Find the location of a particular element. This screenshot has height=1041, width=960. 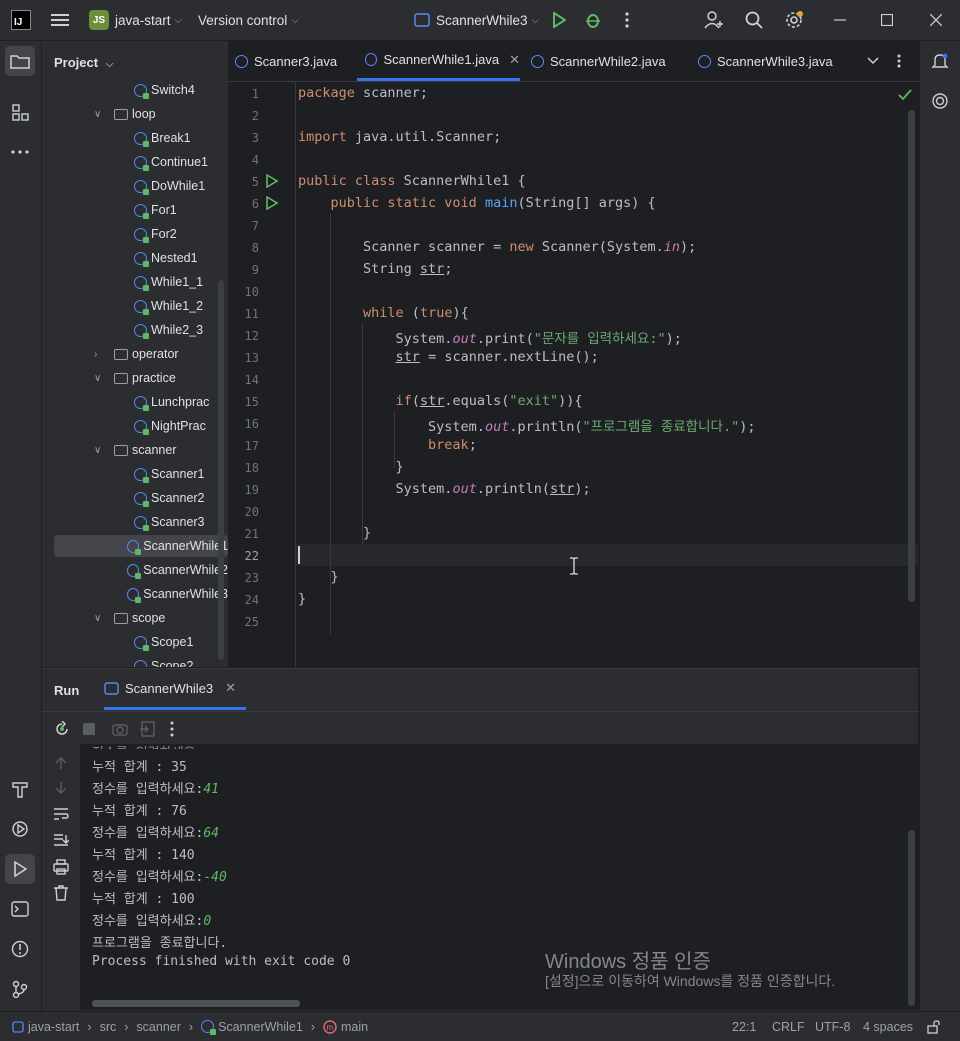

project-scrollbar is located at coordinates (221, 470).